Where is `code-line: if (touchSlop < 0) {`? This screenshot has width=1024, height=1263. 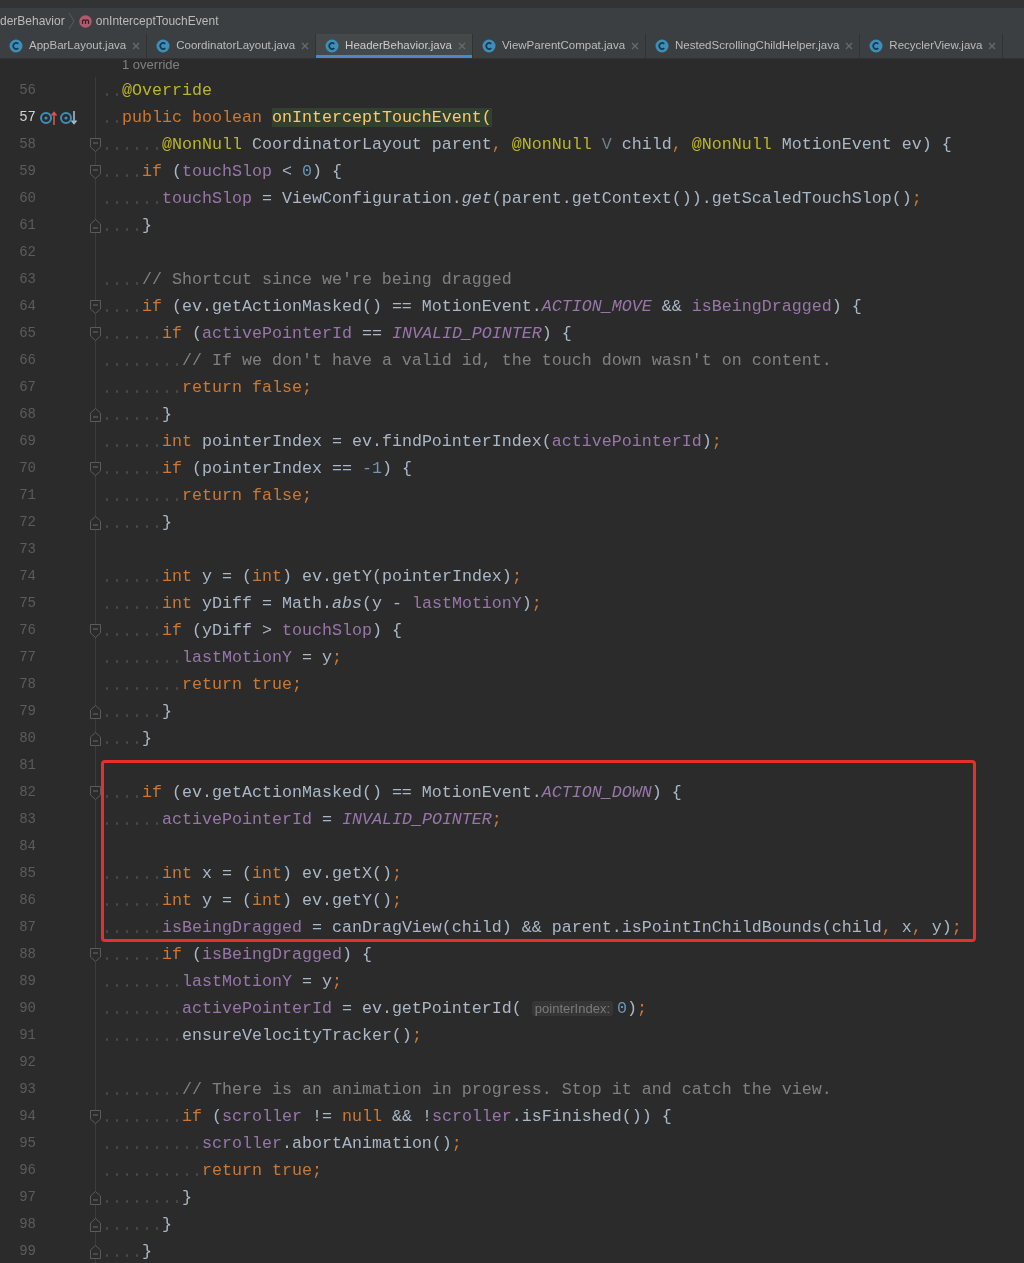
code-line: if (touchSlop < 0) { is located at coordinates (222, 171).